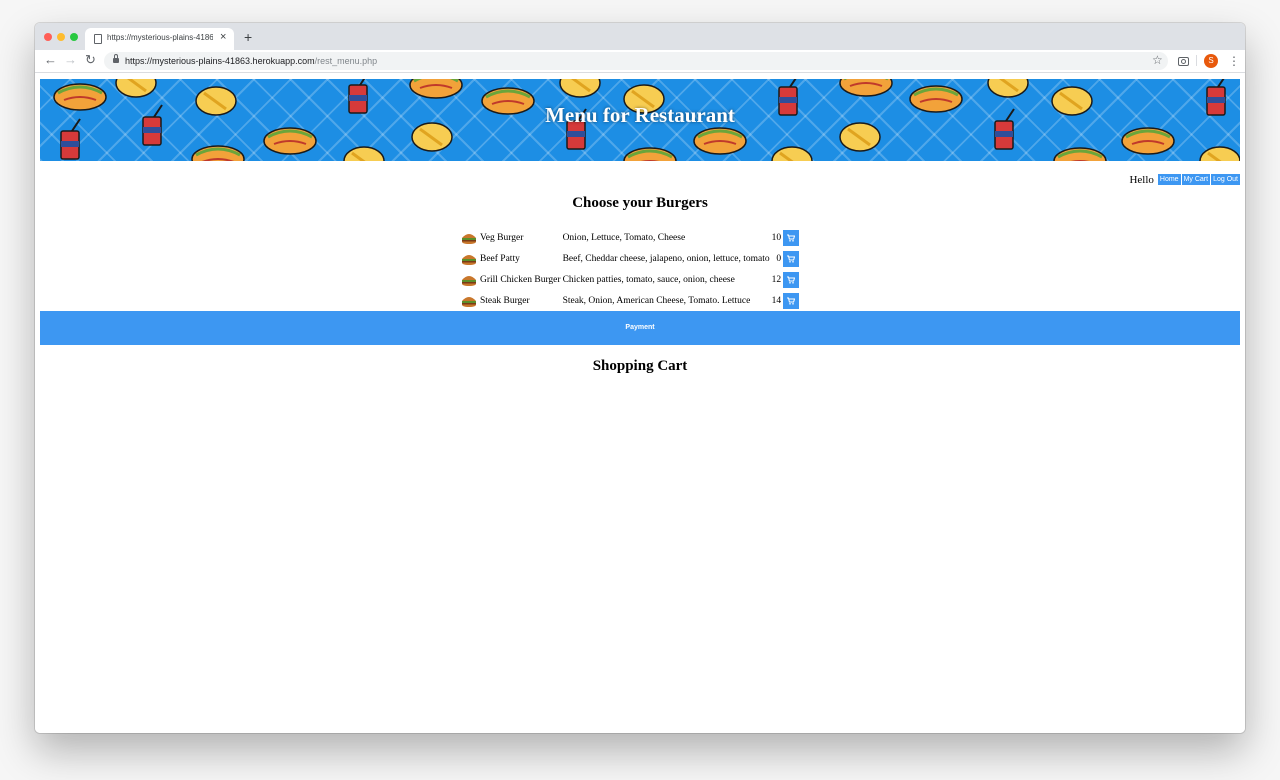  What do you see at coordinates (90, 60) in the screenshot?
I see `reload-icon: ↻` at bounding box center [90, 60].